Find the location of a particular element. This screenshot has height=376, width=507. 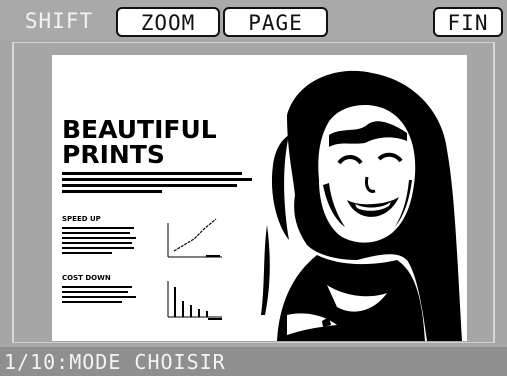

fin-button: FIN is located at coordinates (468, 22).